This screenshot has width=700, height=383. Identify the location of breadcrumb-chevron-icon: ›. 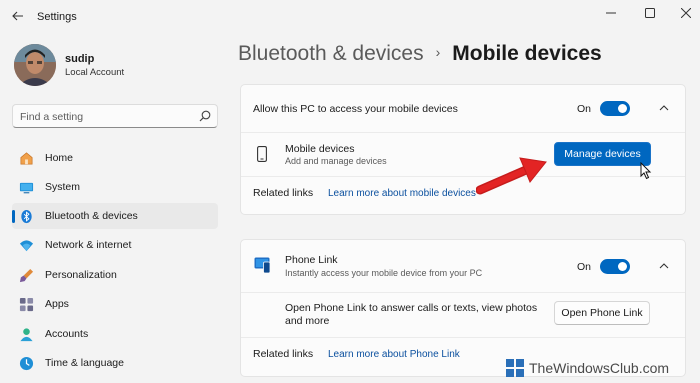
(438, 52).